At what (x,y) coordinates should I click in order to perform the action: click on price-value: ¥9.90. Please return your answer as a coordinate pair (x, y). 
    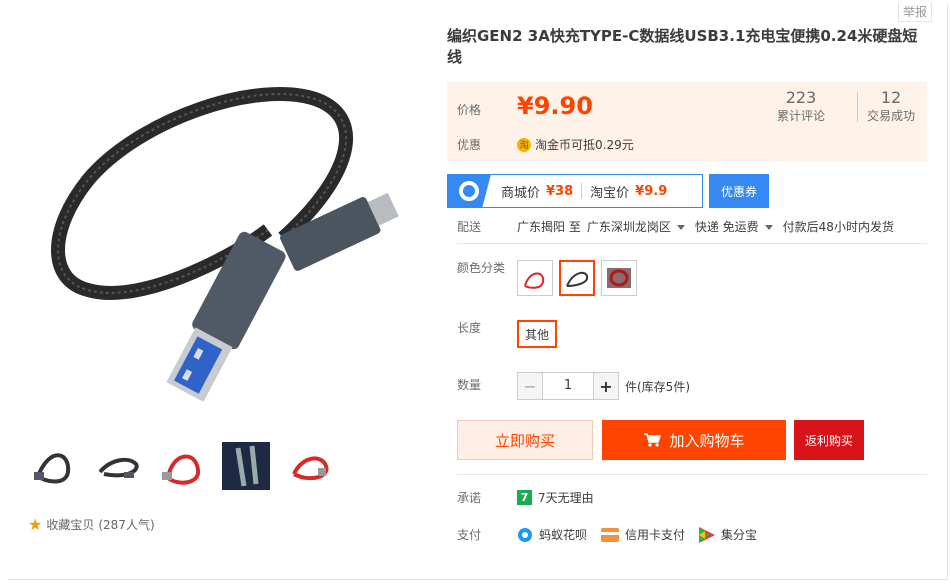
    Looking at the image, I should click on (555, 106).